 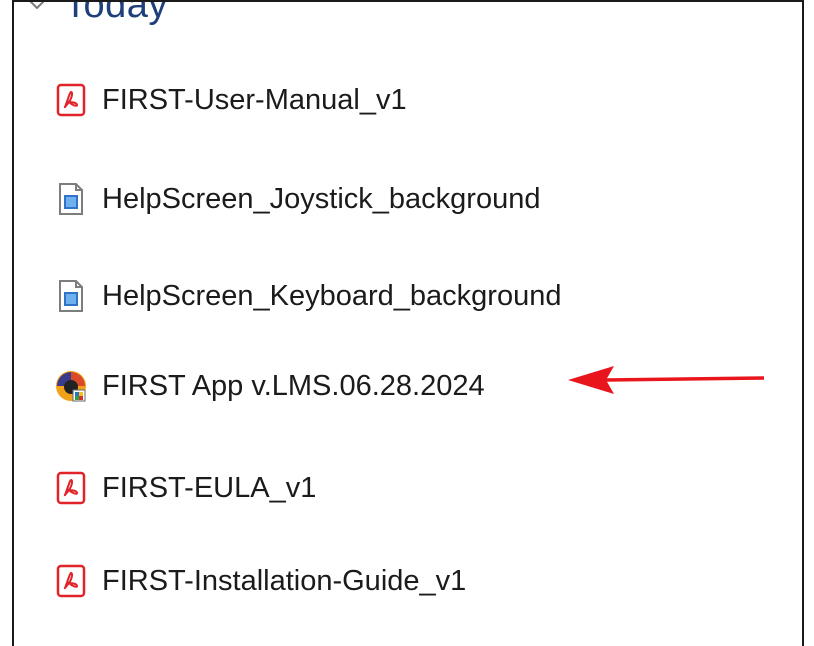 I want to click on file-name: FIRST-User-Manual_v1, so click(x=254, y=99).